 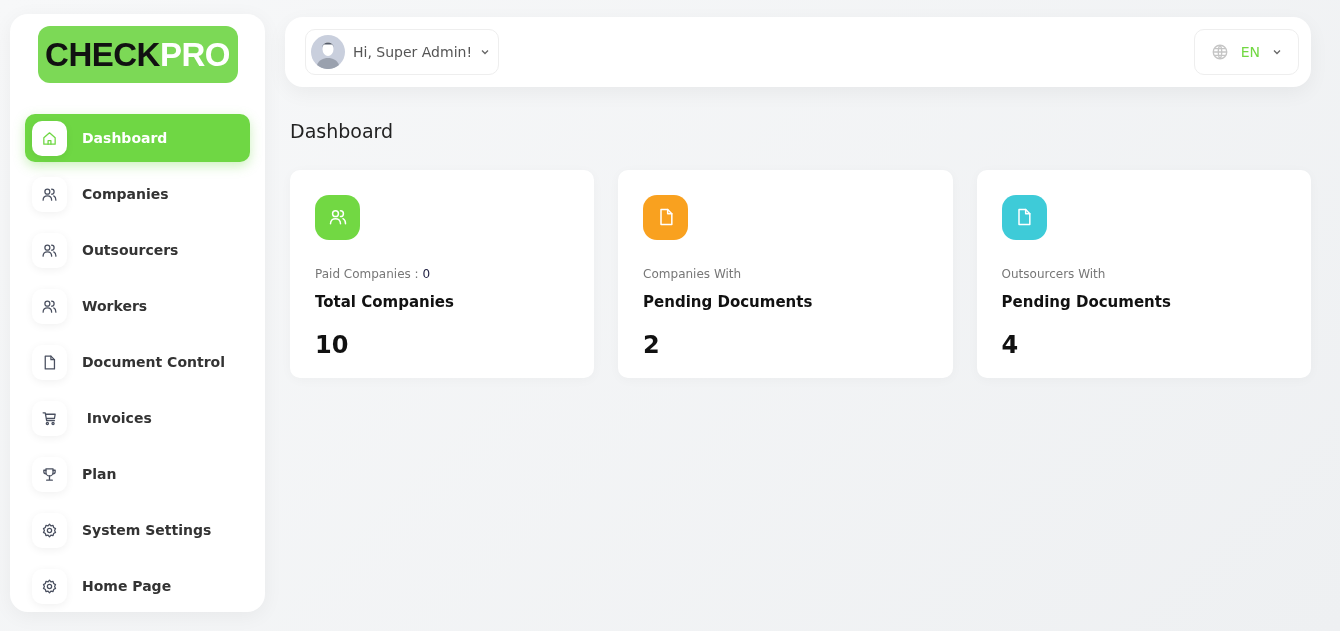 What do you see at coordinates (1010, 345) in the screenshot?
I see `card-value: 4` at bounding box center [1010, 345].